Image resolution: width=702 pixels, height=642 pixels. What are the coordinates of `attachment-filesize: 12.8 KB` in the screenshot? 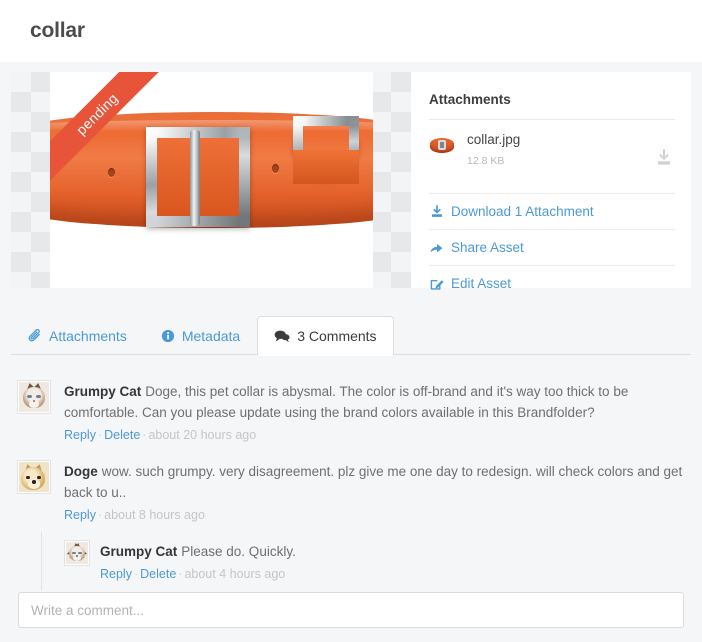 It's located at (486, 161).